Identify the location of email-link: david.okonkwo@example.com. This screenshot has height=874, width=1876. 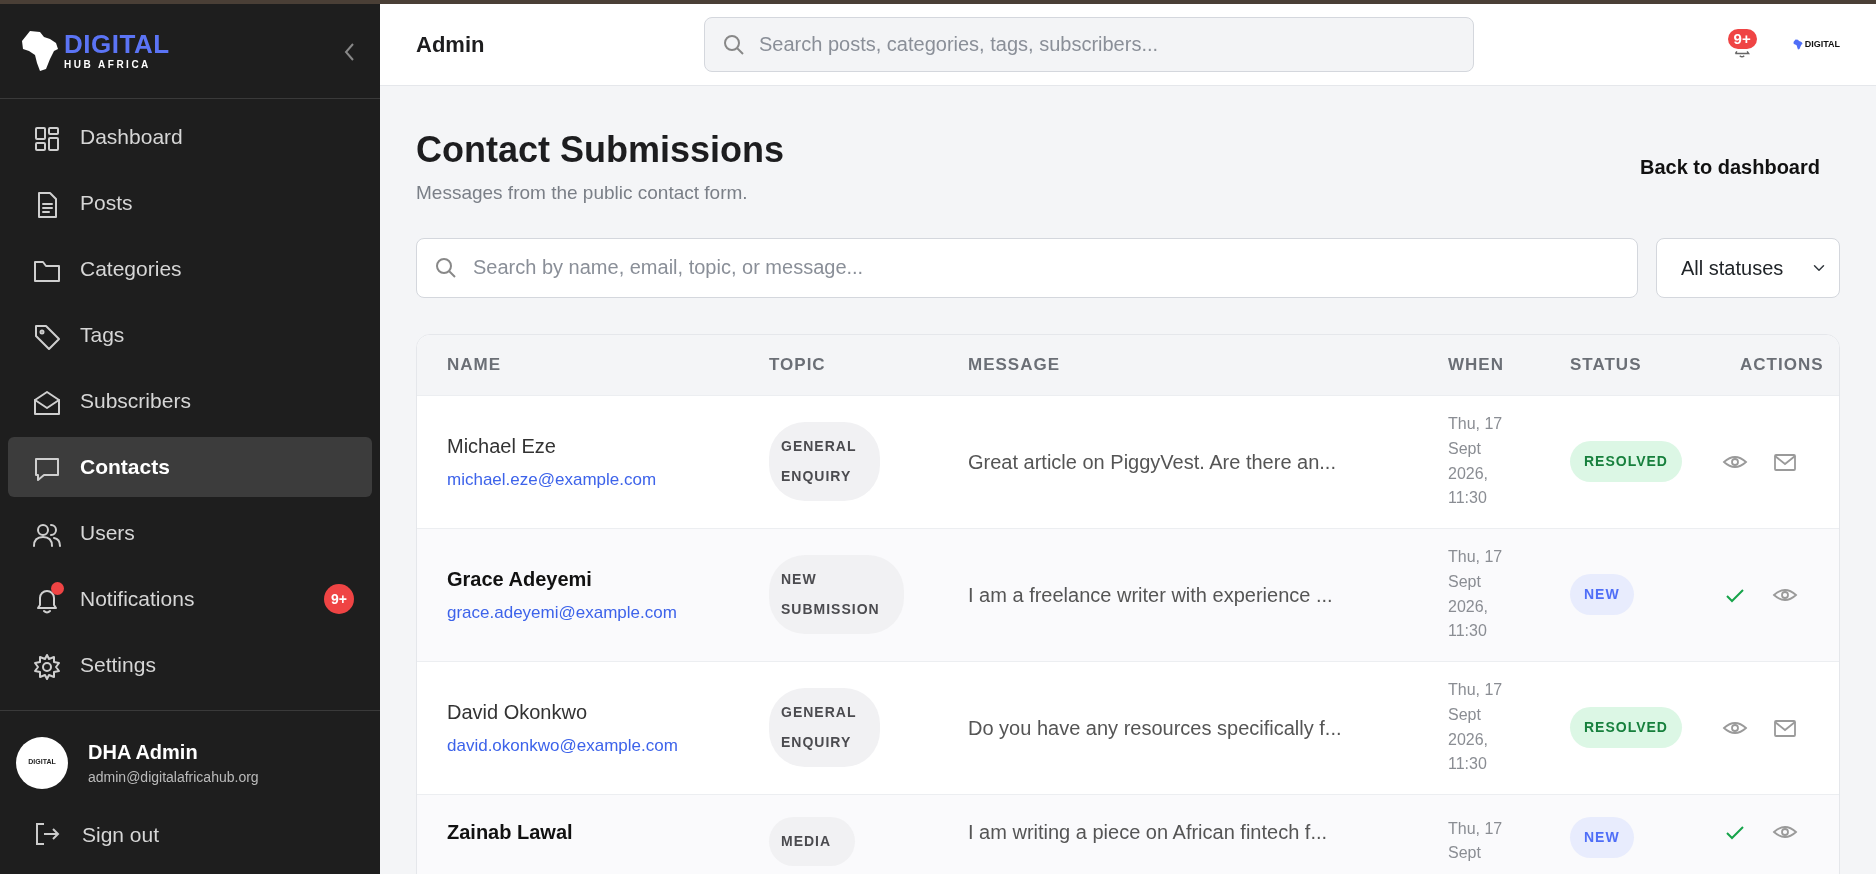
(593, 745).